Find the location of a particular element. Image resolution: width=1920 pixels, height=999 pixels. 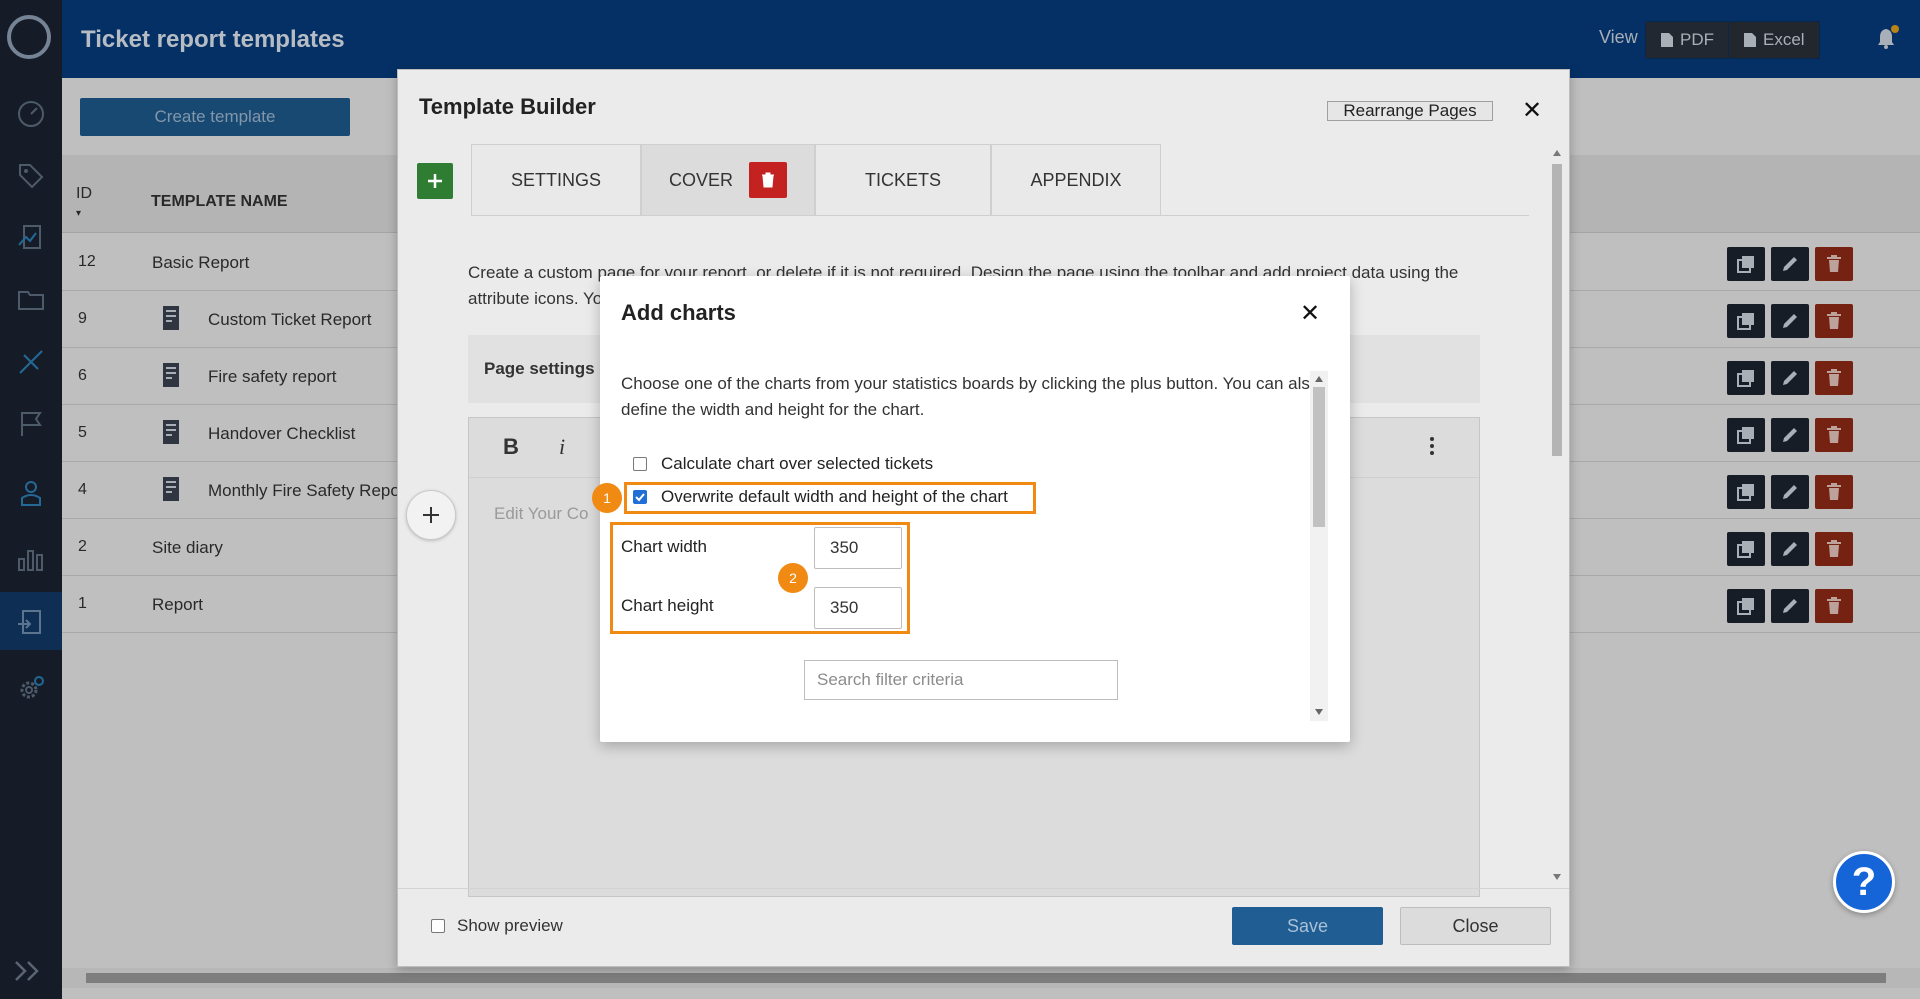

calculate-over-selected-checkbox is located at coordinates (640, 464).